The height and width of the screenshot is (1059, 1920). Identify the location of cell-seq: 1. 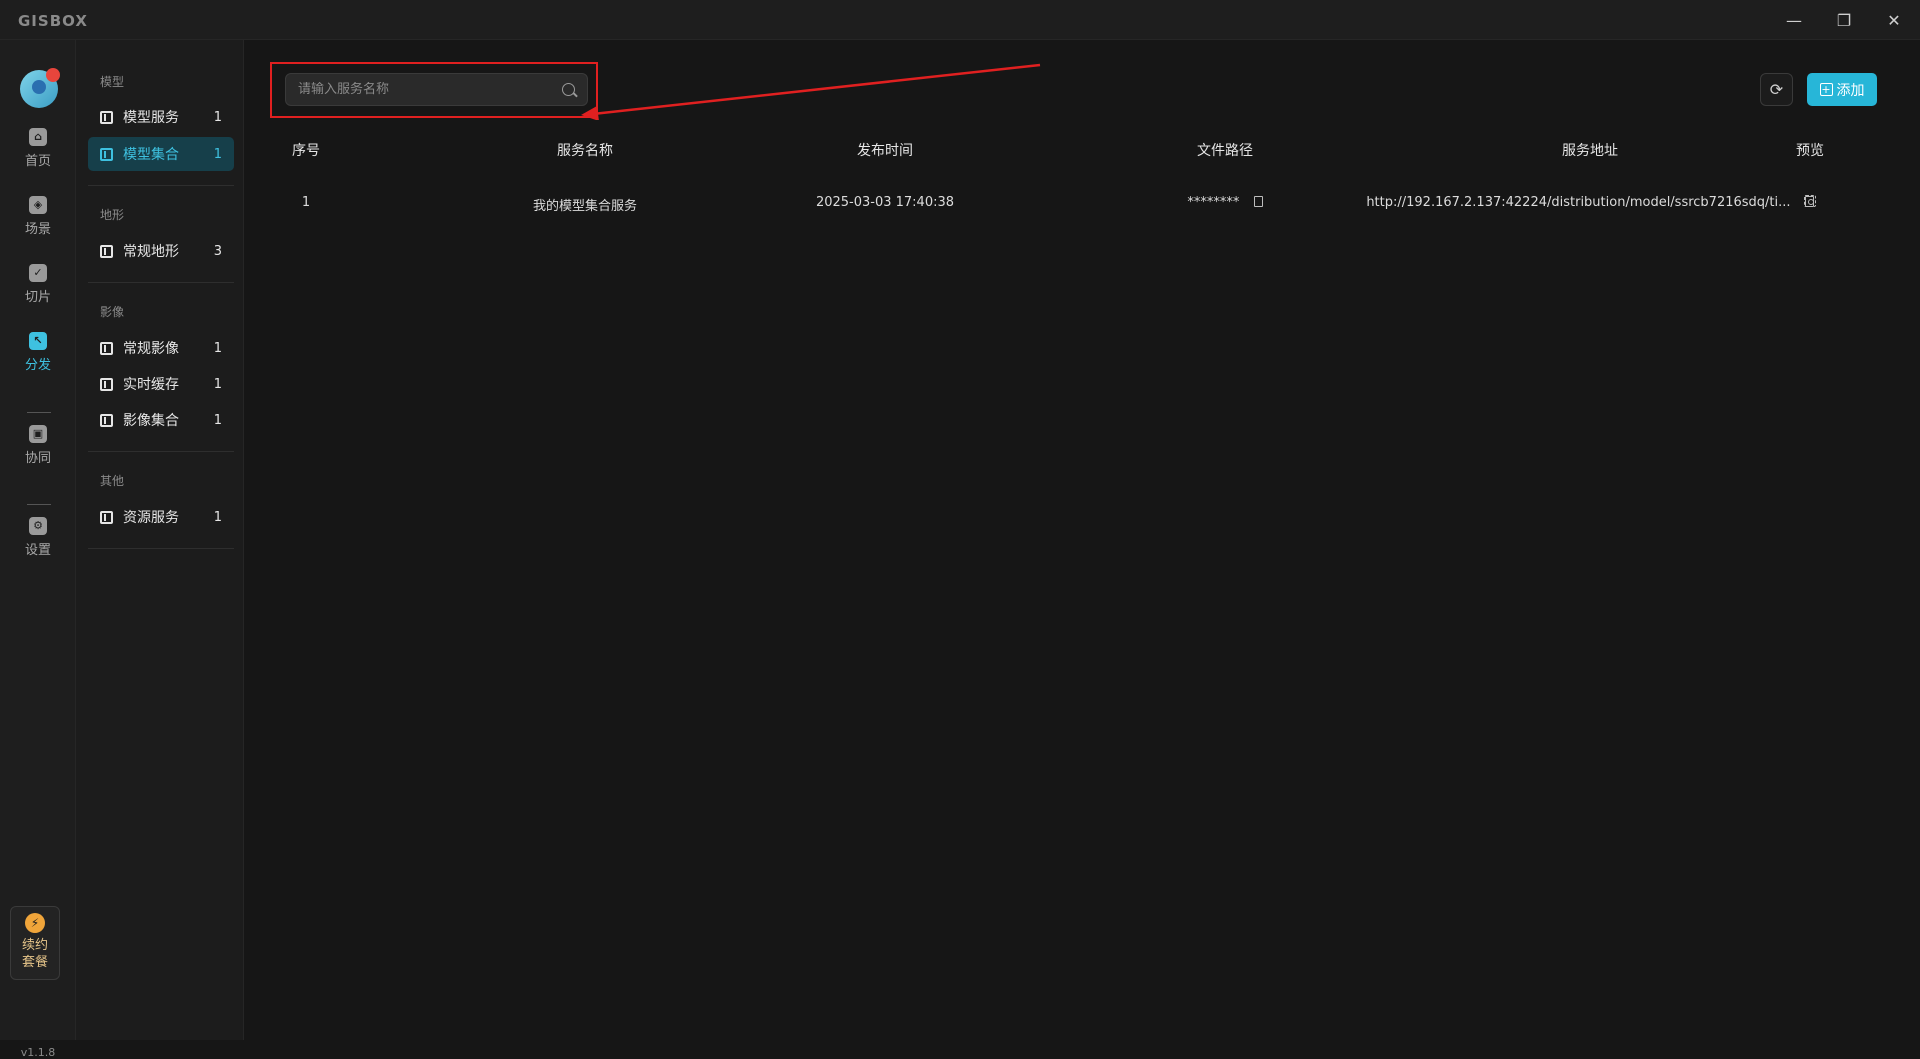
(306, 202).